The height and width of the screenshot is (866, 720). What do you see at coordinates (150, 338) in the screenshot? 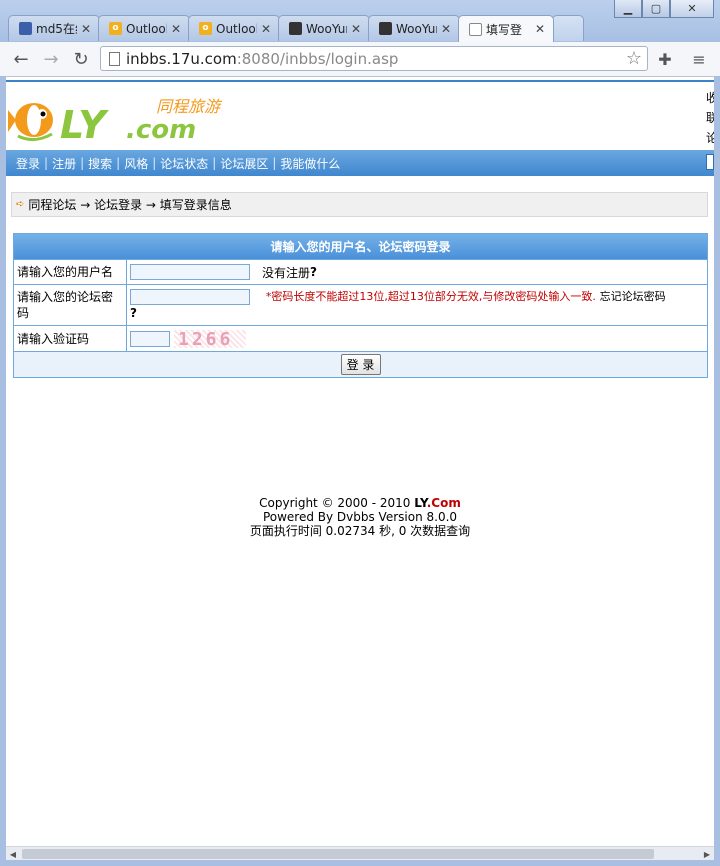
I see `captcha-input` at bounding box center [150, 338].